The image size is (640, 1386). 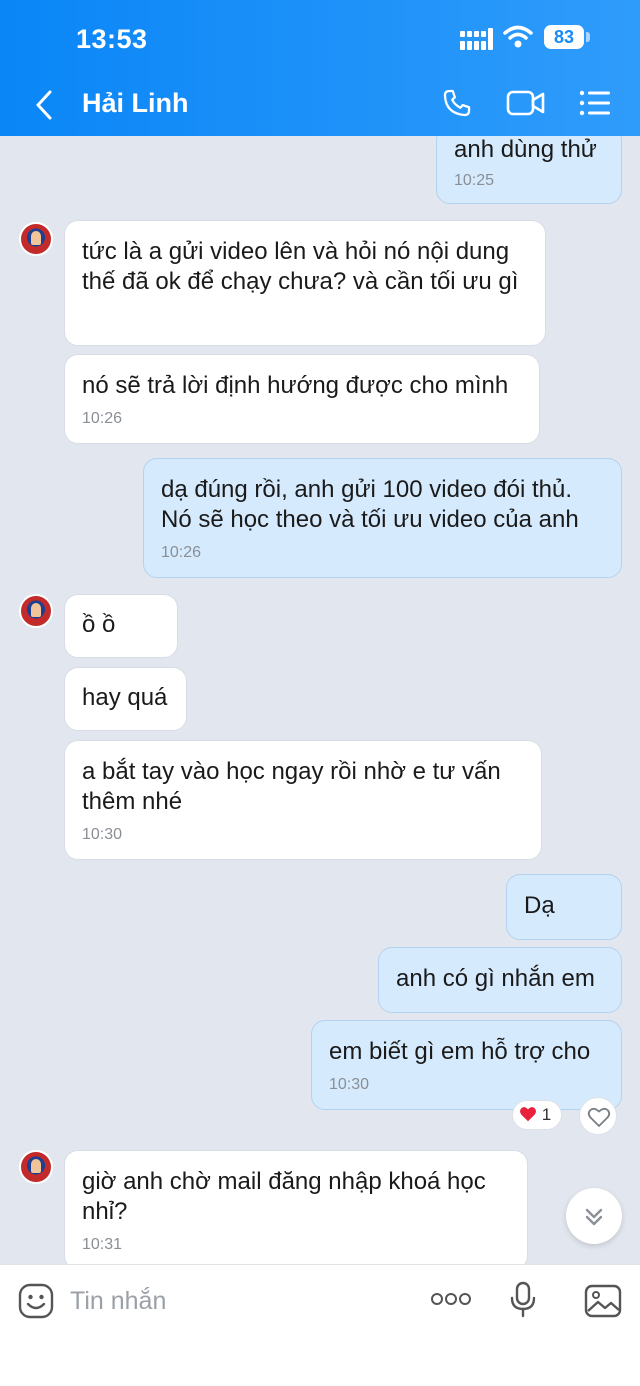 I want to click on message-text: hay quá, so click(x=125, y=697).